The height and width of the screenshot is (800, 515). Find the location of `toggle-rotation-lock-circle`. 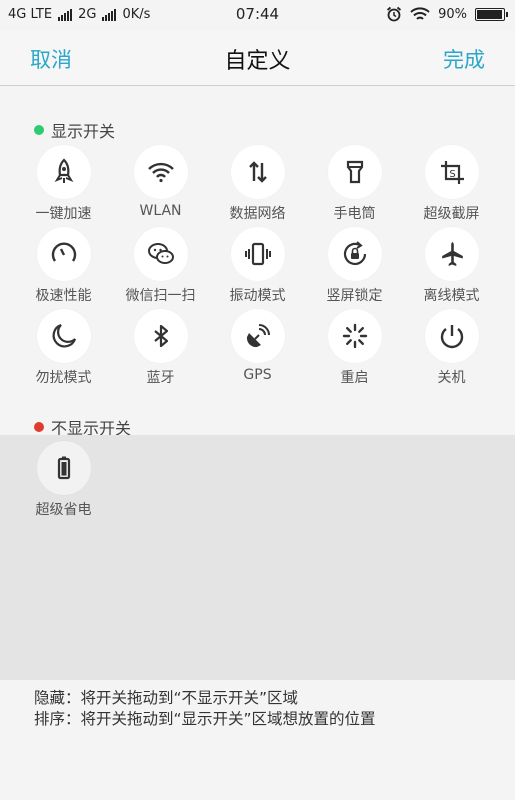

toggle-rotation-lock-circle is located at coordinates (354, 254).